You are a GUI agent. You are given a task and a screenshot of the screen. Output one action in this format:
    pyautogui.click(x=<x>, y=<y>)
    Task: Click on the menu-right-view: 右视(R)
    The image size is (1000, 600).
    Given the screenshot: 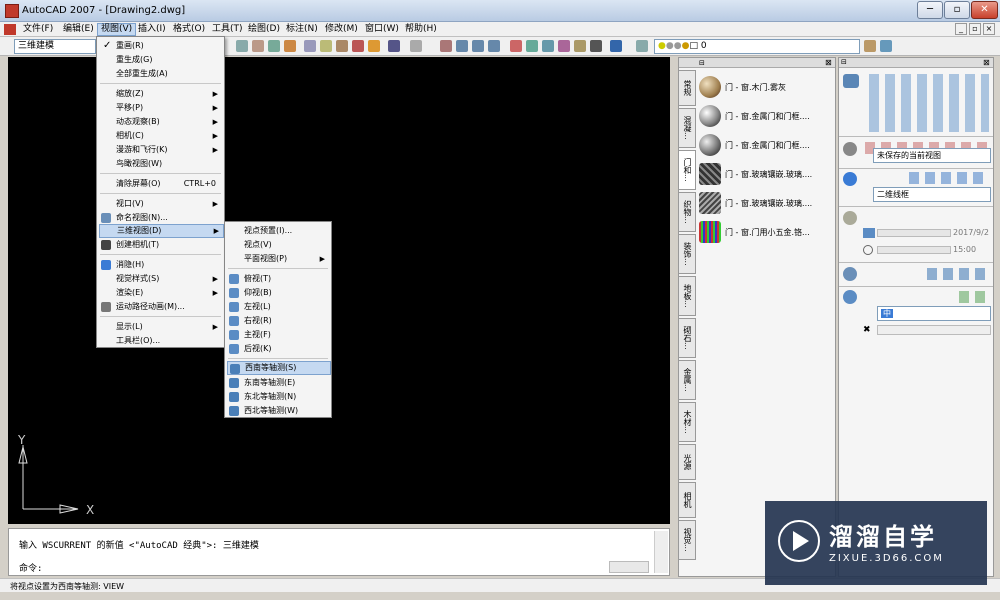 What is the action you would take?
    pyautogui.click(x=278, y=321)
    